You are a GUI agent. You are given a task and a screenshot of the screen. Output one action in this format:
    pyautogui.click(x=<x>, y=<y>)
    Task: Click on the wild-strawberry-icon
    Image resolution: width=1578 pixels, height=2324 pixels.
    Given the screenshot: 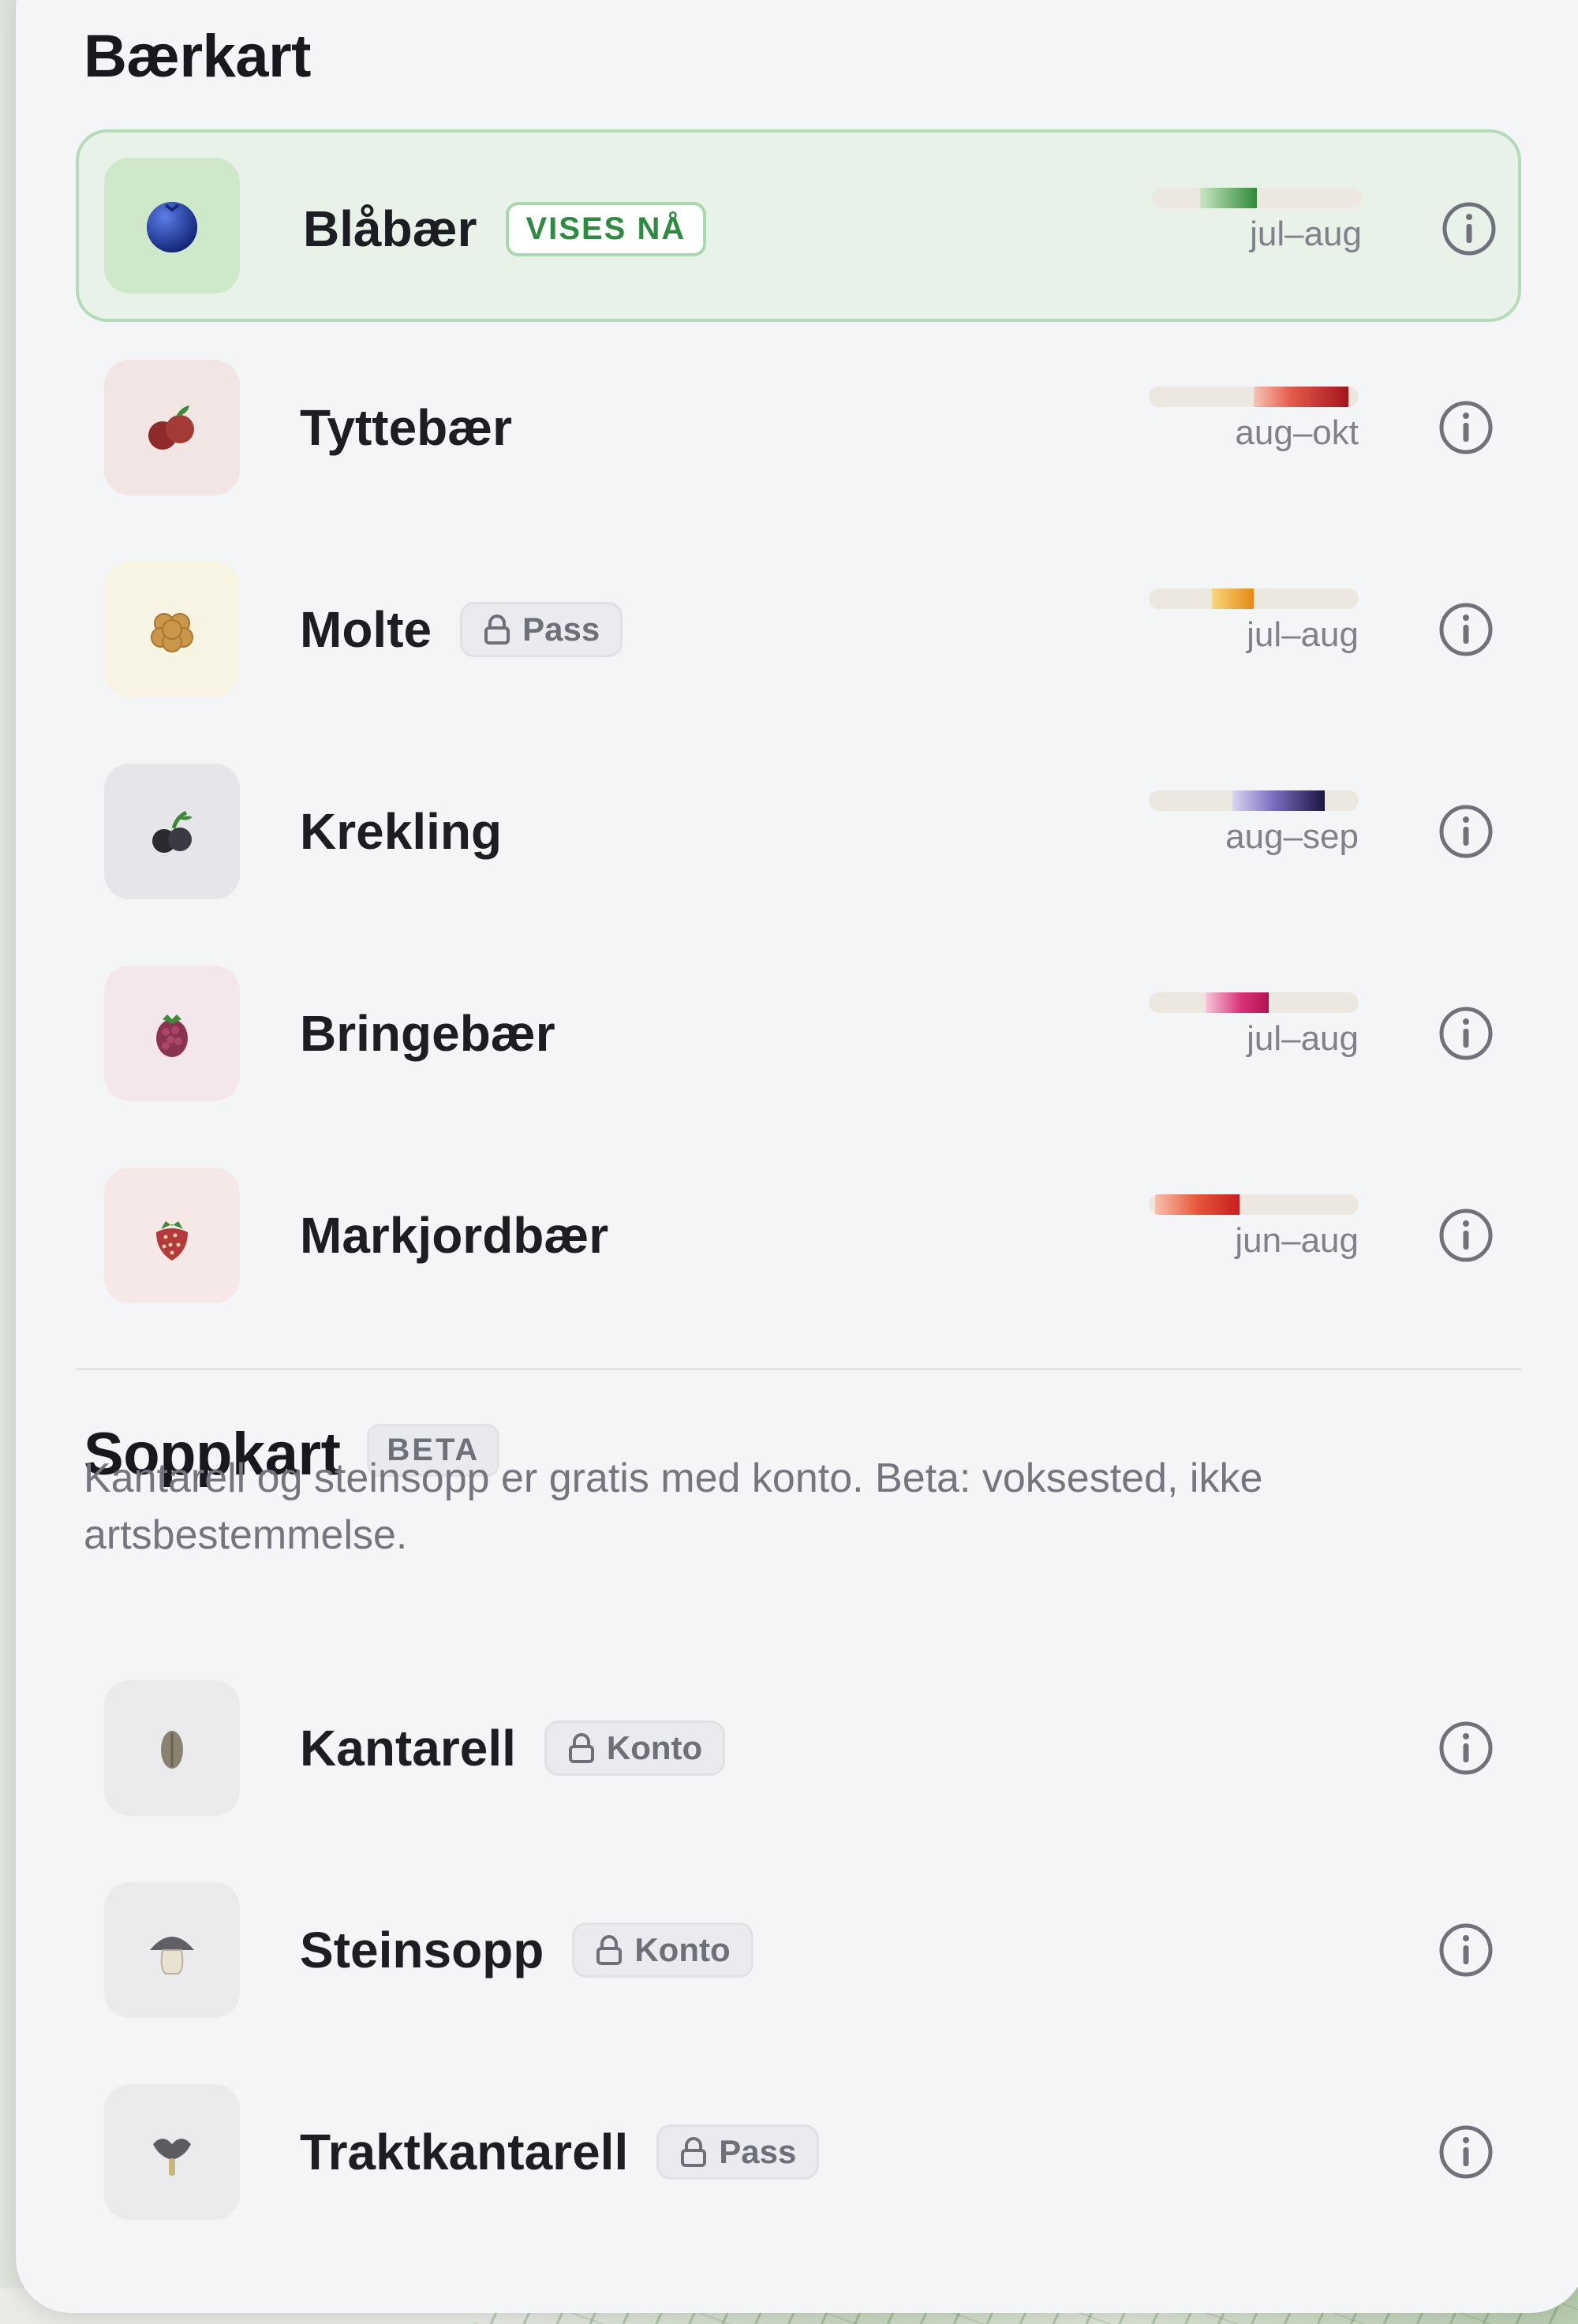 What is the action you would take?
    pyautogui.click(x=172, y=1236)
    